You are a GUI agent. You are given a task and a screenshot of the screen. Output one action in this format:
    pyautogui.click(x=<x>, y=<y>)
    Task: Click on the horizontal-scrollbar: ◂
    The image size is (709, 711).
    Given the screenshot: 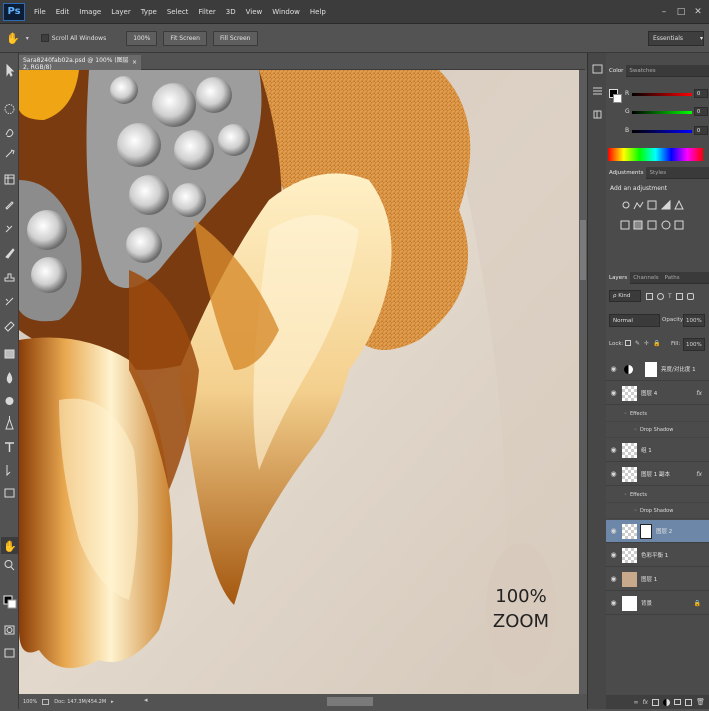 What is the action you would take?
    pyautogui.click(x=360, y=701)
    